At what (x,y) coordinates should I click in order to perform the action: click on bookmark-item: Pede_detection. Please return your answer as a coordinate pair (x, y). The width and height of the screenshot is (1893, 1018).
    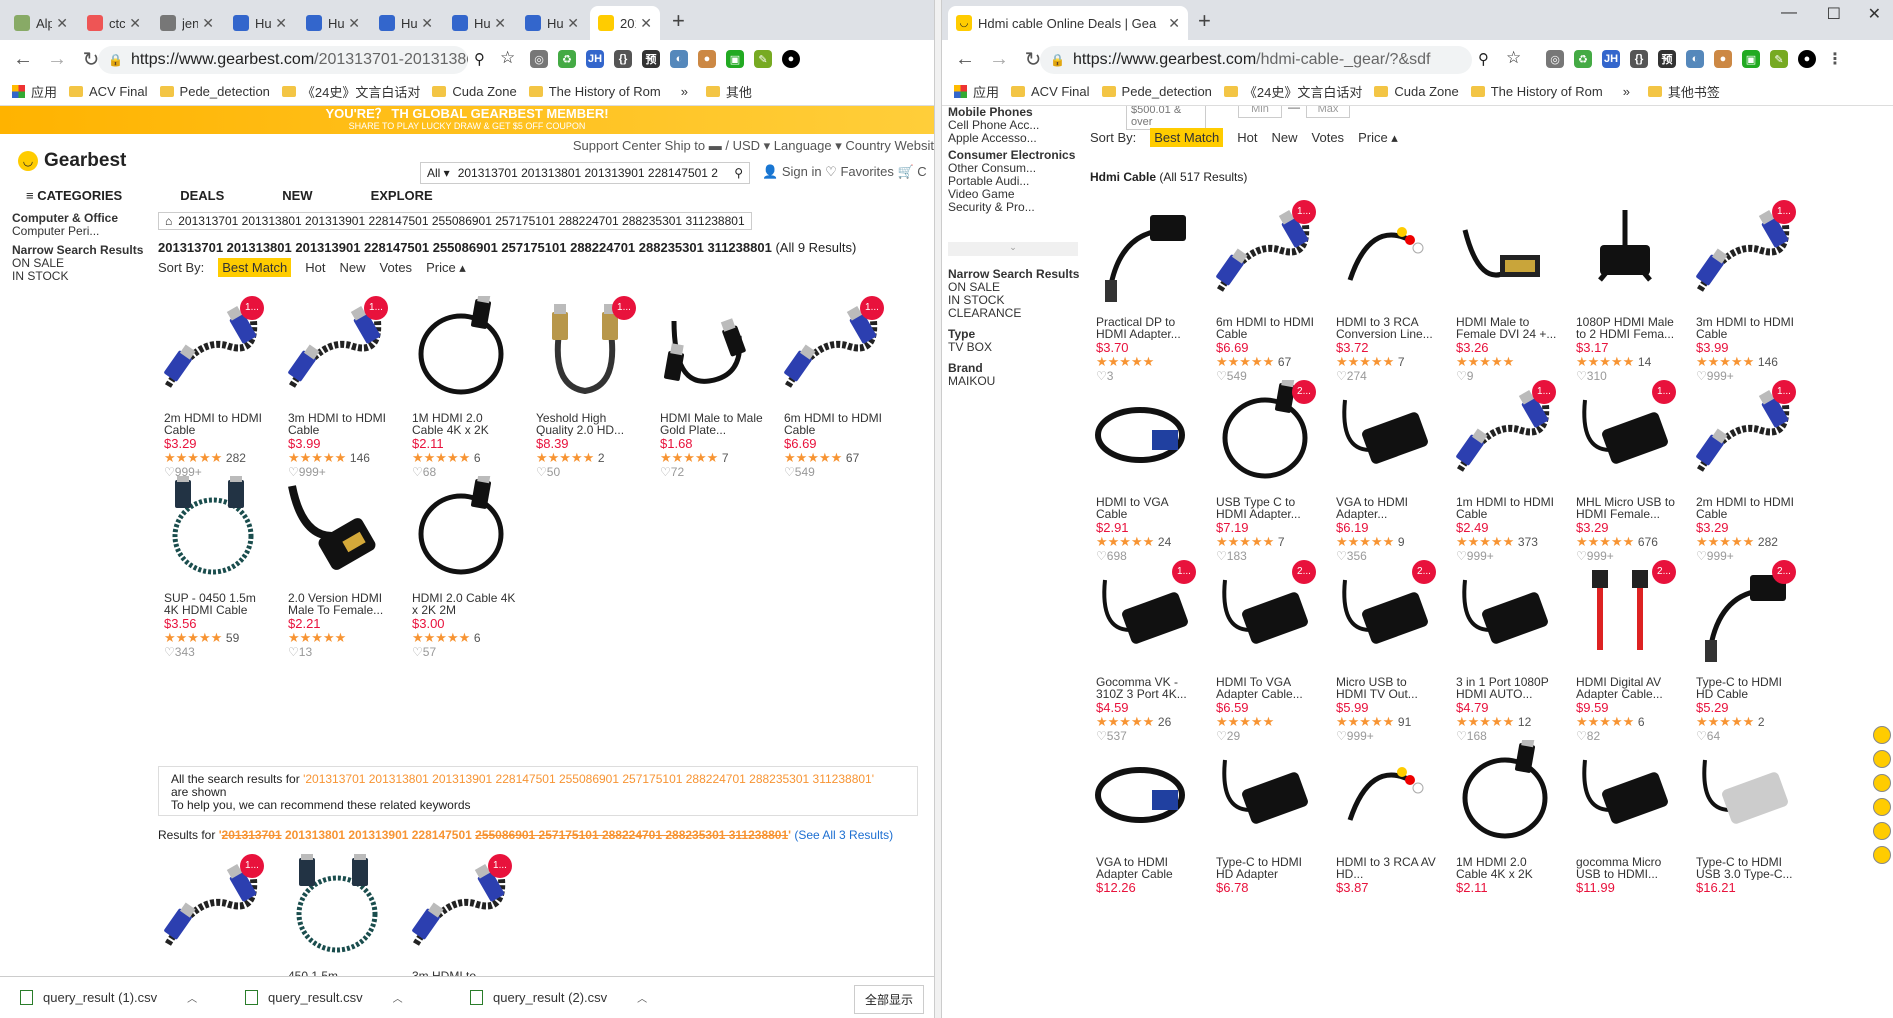
    Looking at the image, I should click on (1156, 91).